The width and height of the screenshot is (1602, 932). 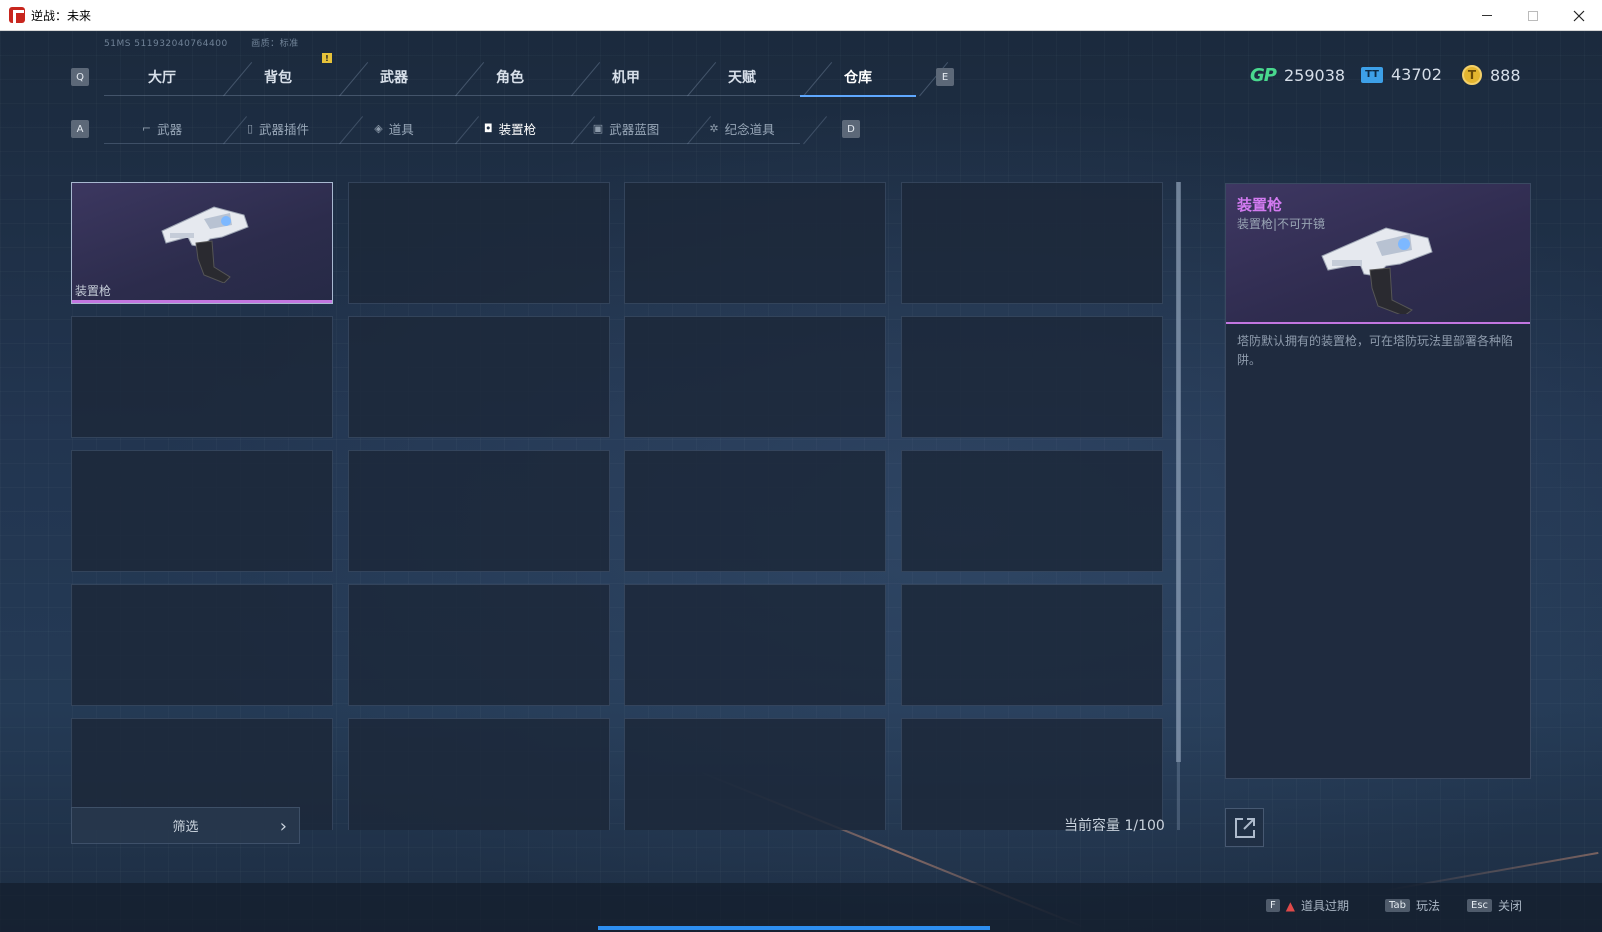 What do you see at coordinates (1505, 75) in the screenshot?
I see `coin-value: 888` at bounding box center [1505, 75].